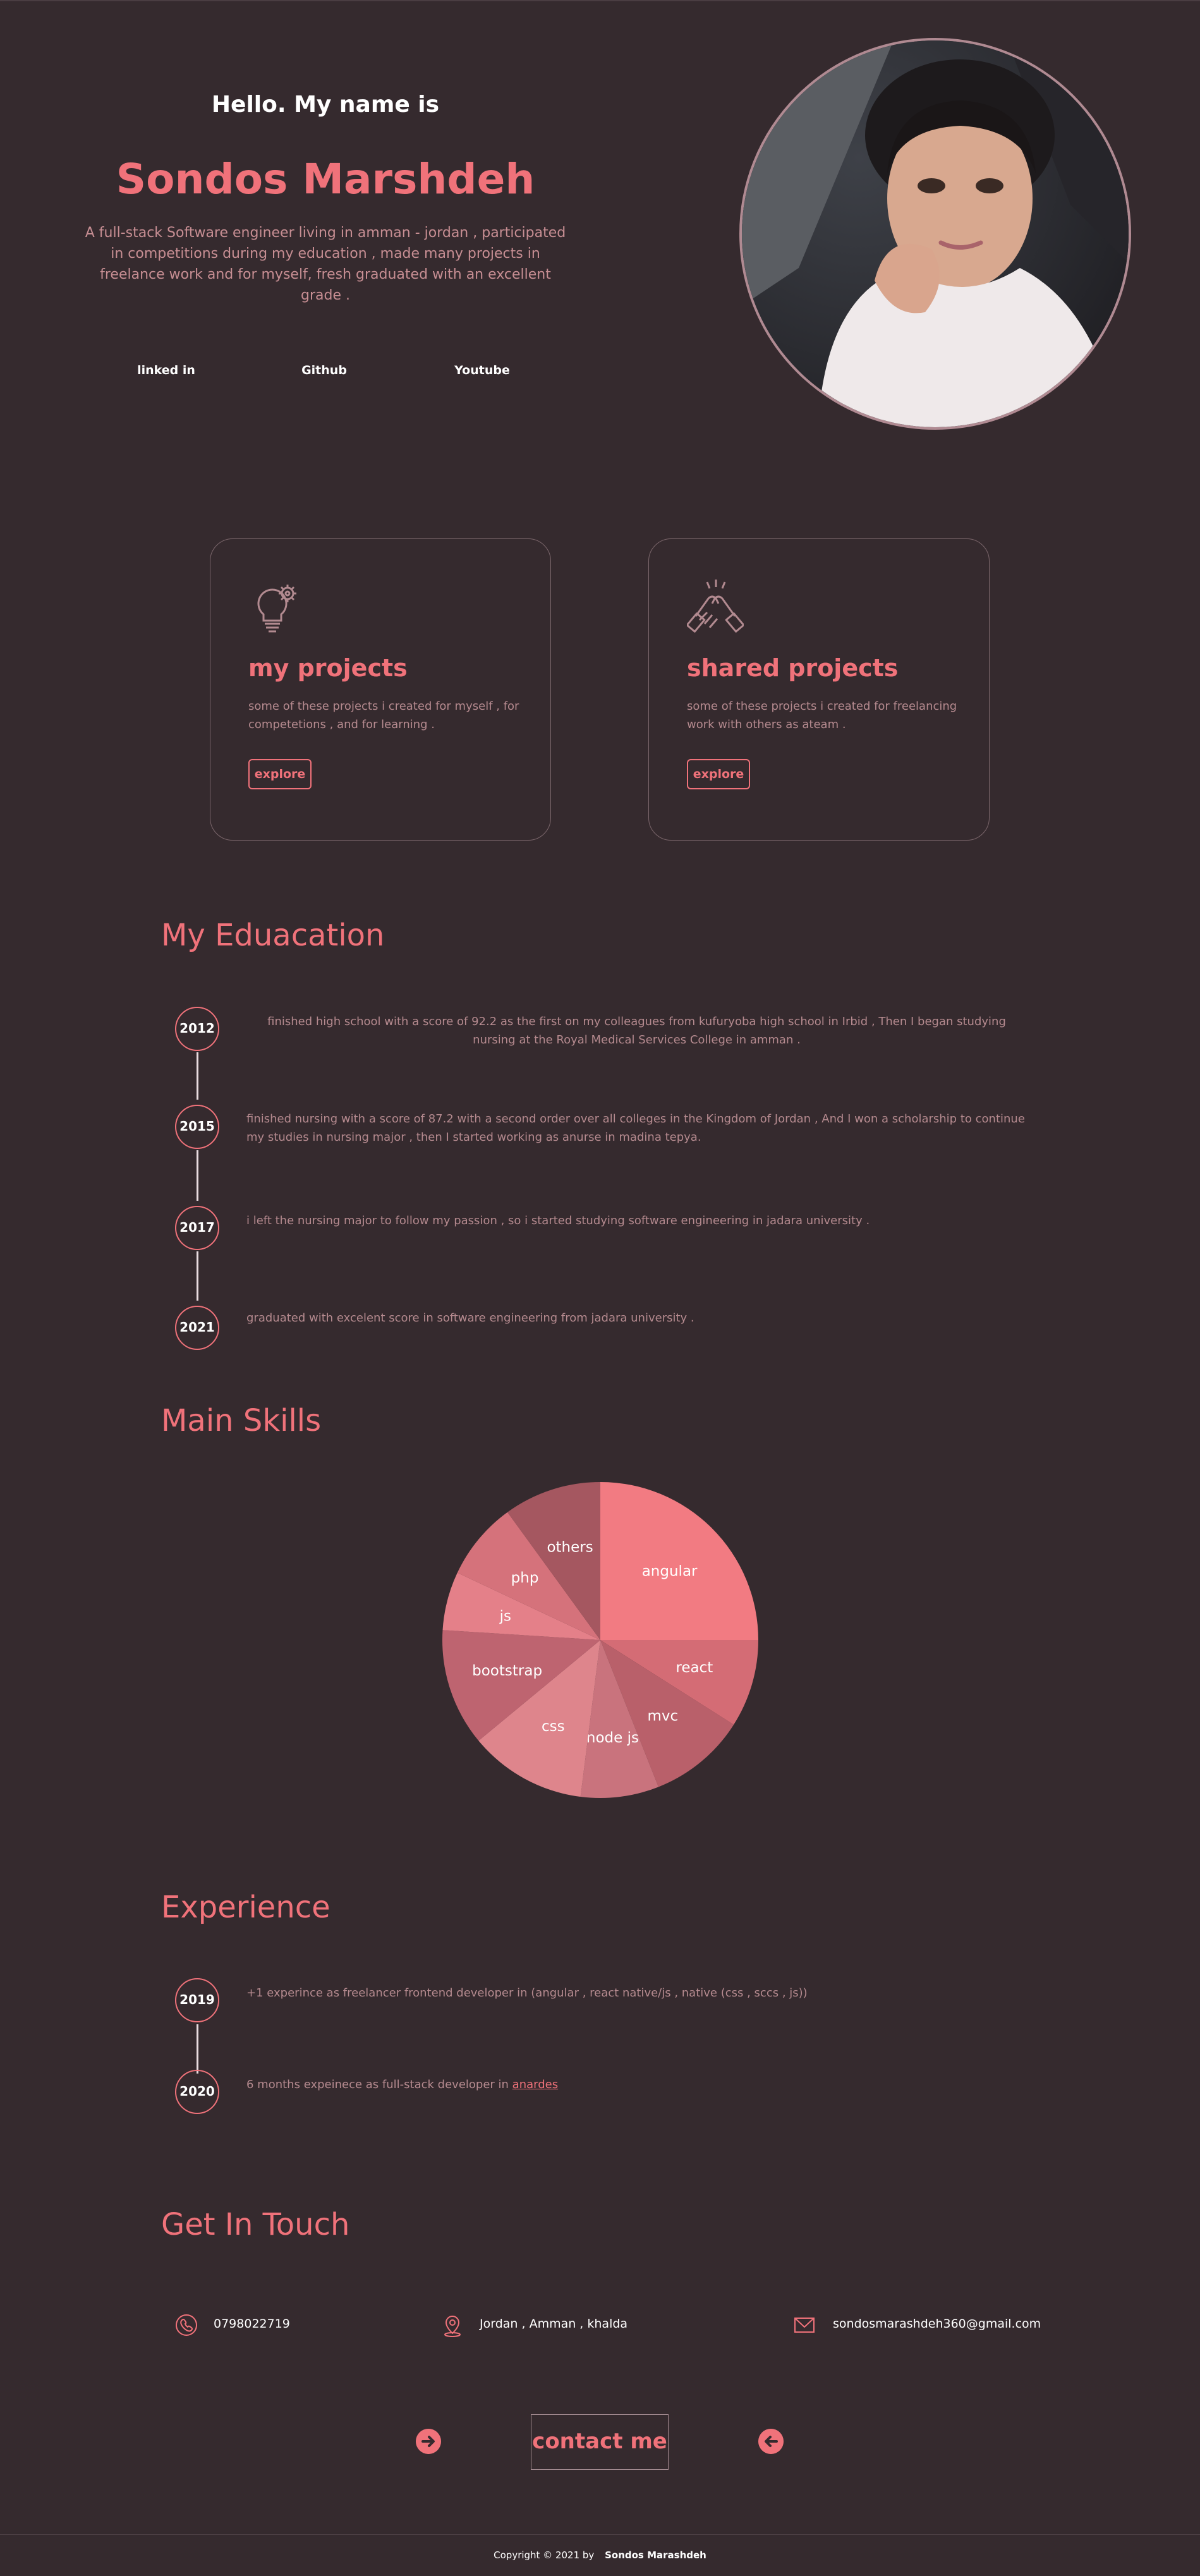  Describe the element at coordinates (328, 668) in the screenshot. I see `card-title: my projects` at that location.